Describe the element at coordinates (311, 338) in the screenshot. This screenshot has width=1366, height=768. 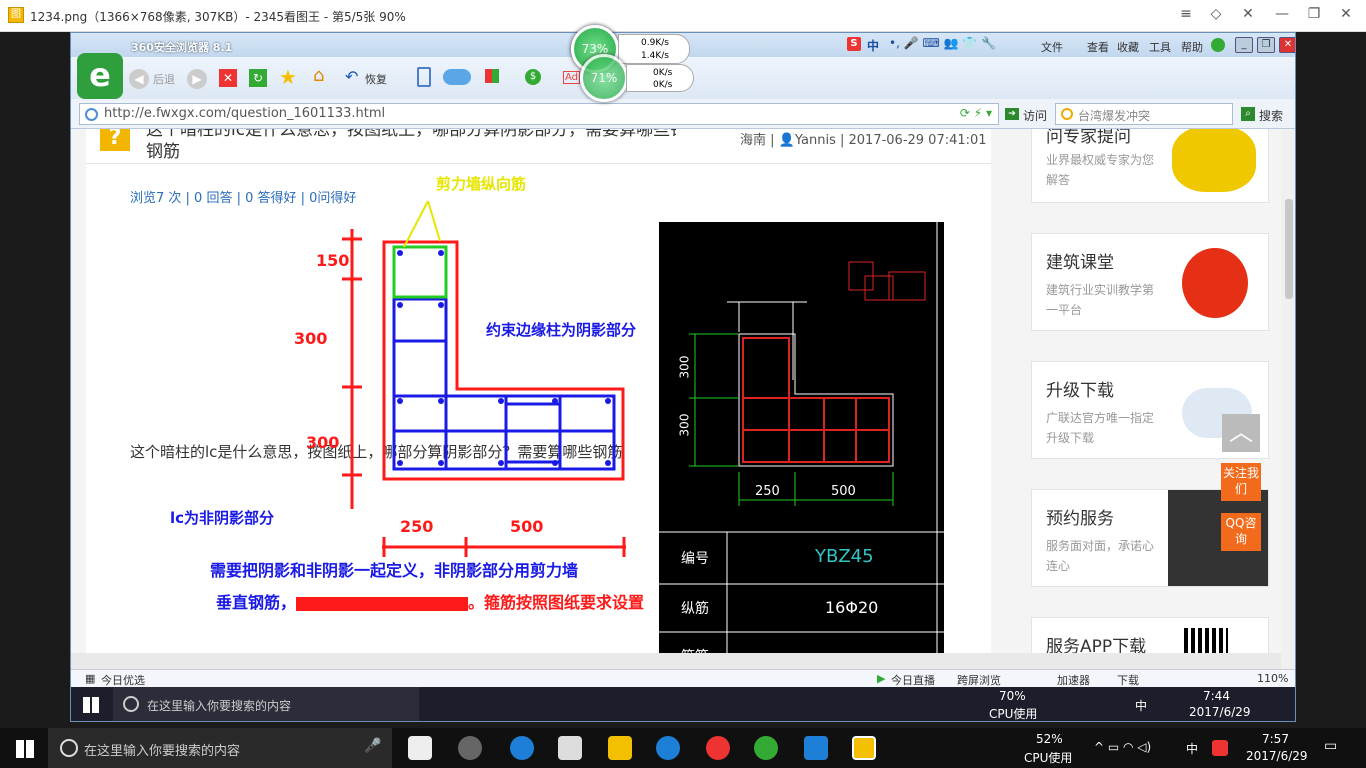
I see `dim-300a: 300` at that location.